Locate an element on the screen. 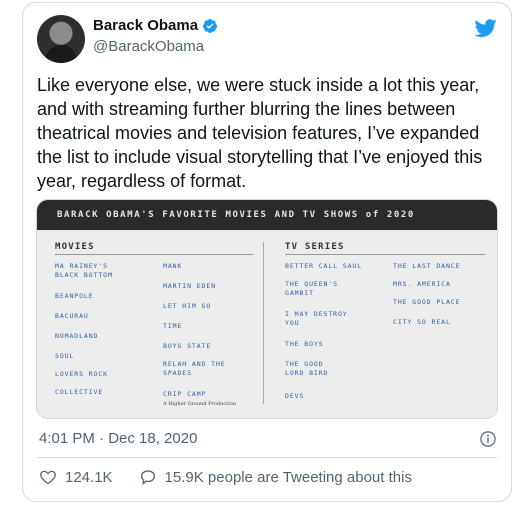  speech-bubble-icon is located at coordinates (147, 477).